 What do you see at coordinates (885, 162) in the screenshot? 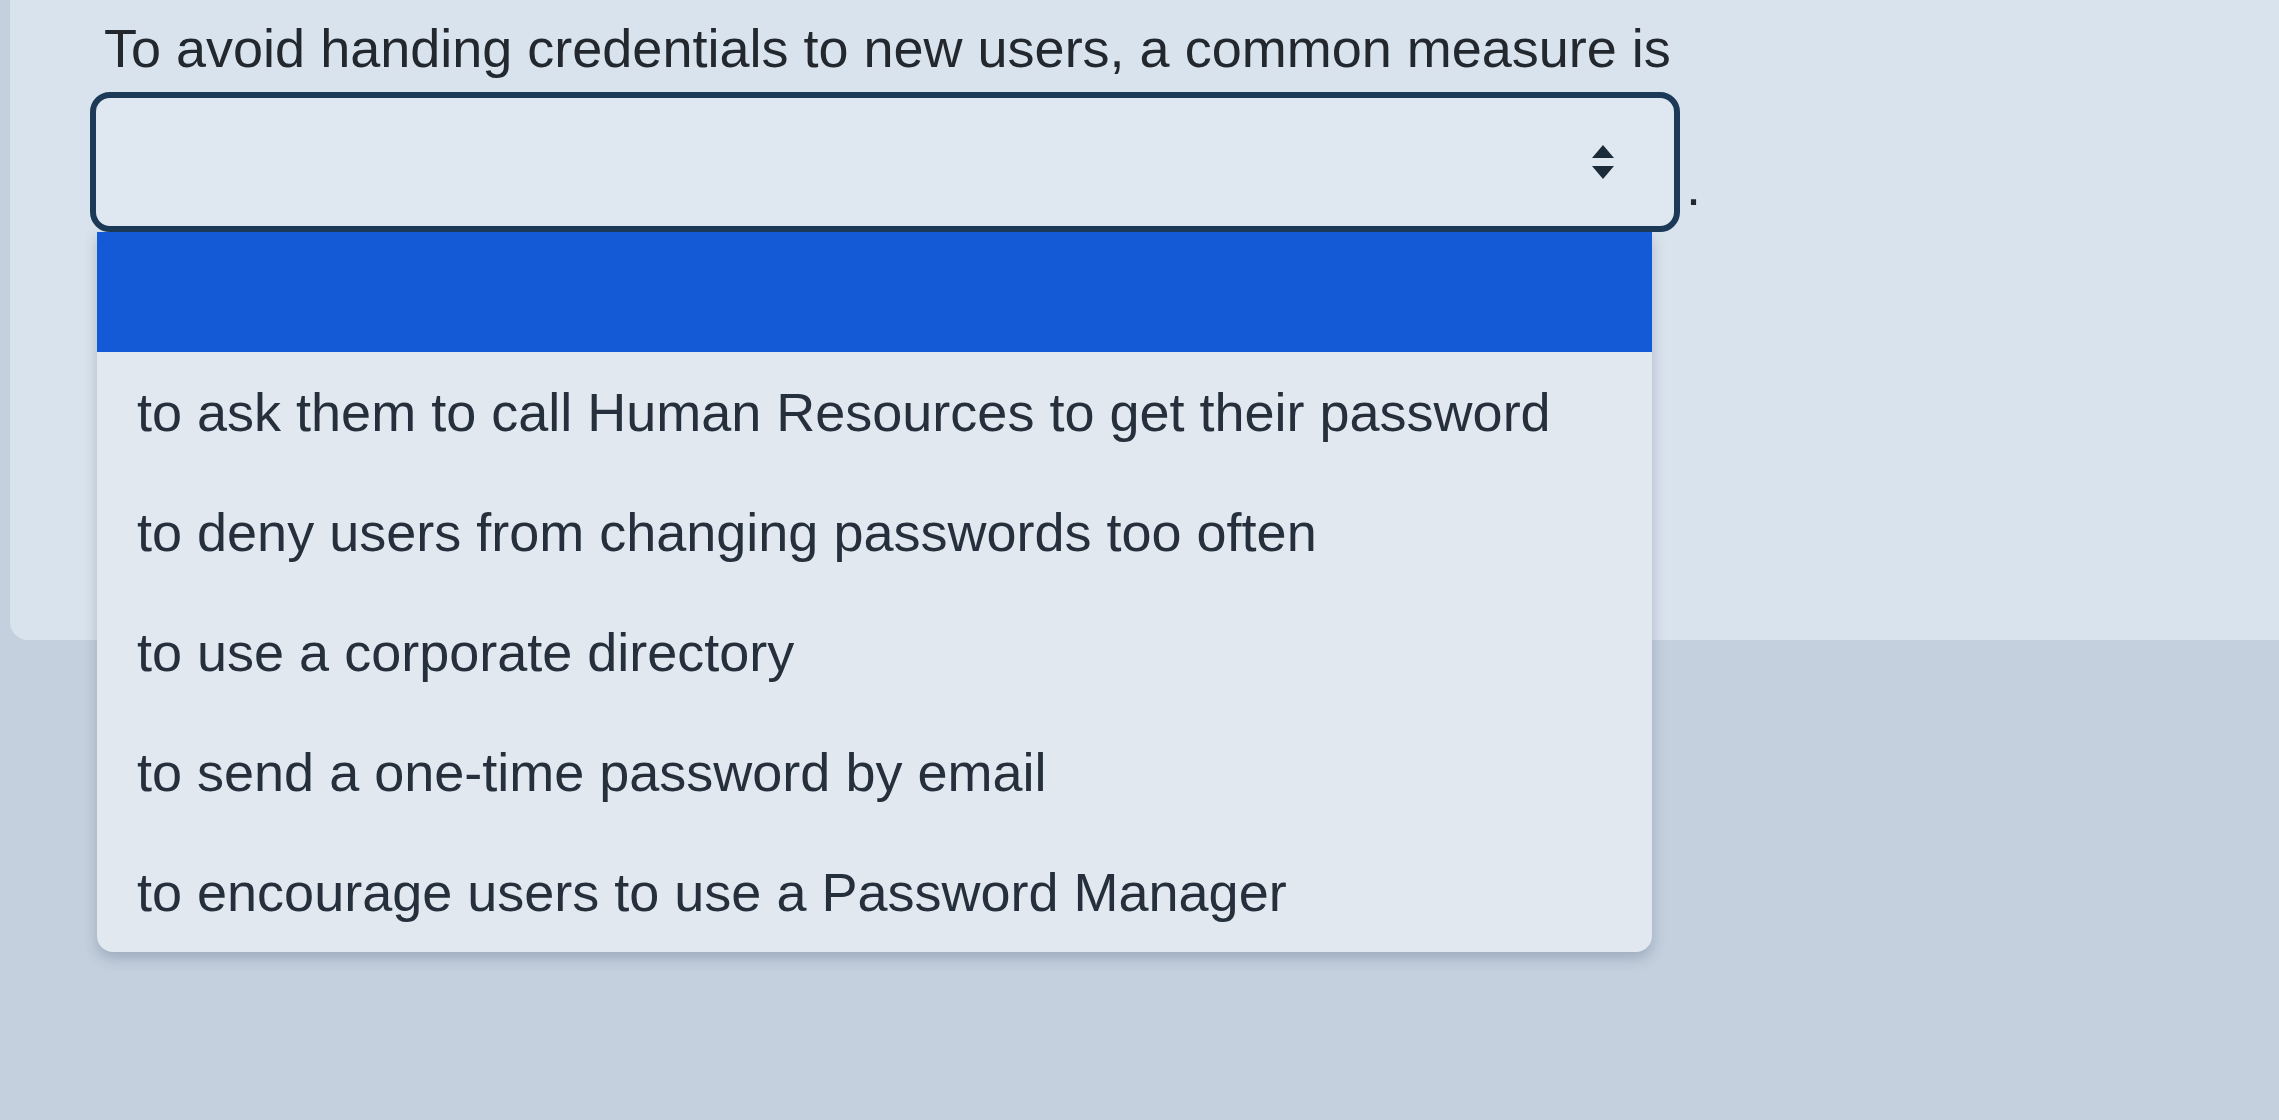
I see `select-field` at bounding box center [885, 162].